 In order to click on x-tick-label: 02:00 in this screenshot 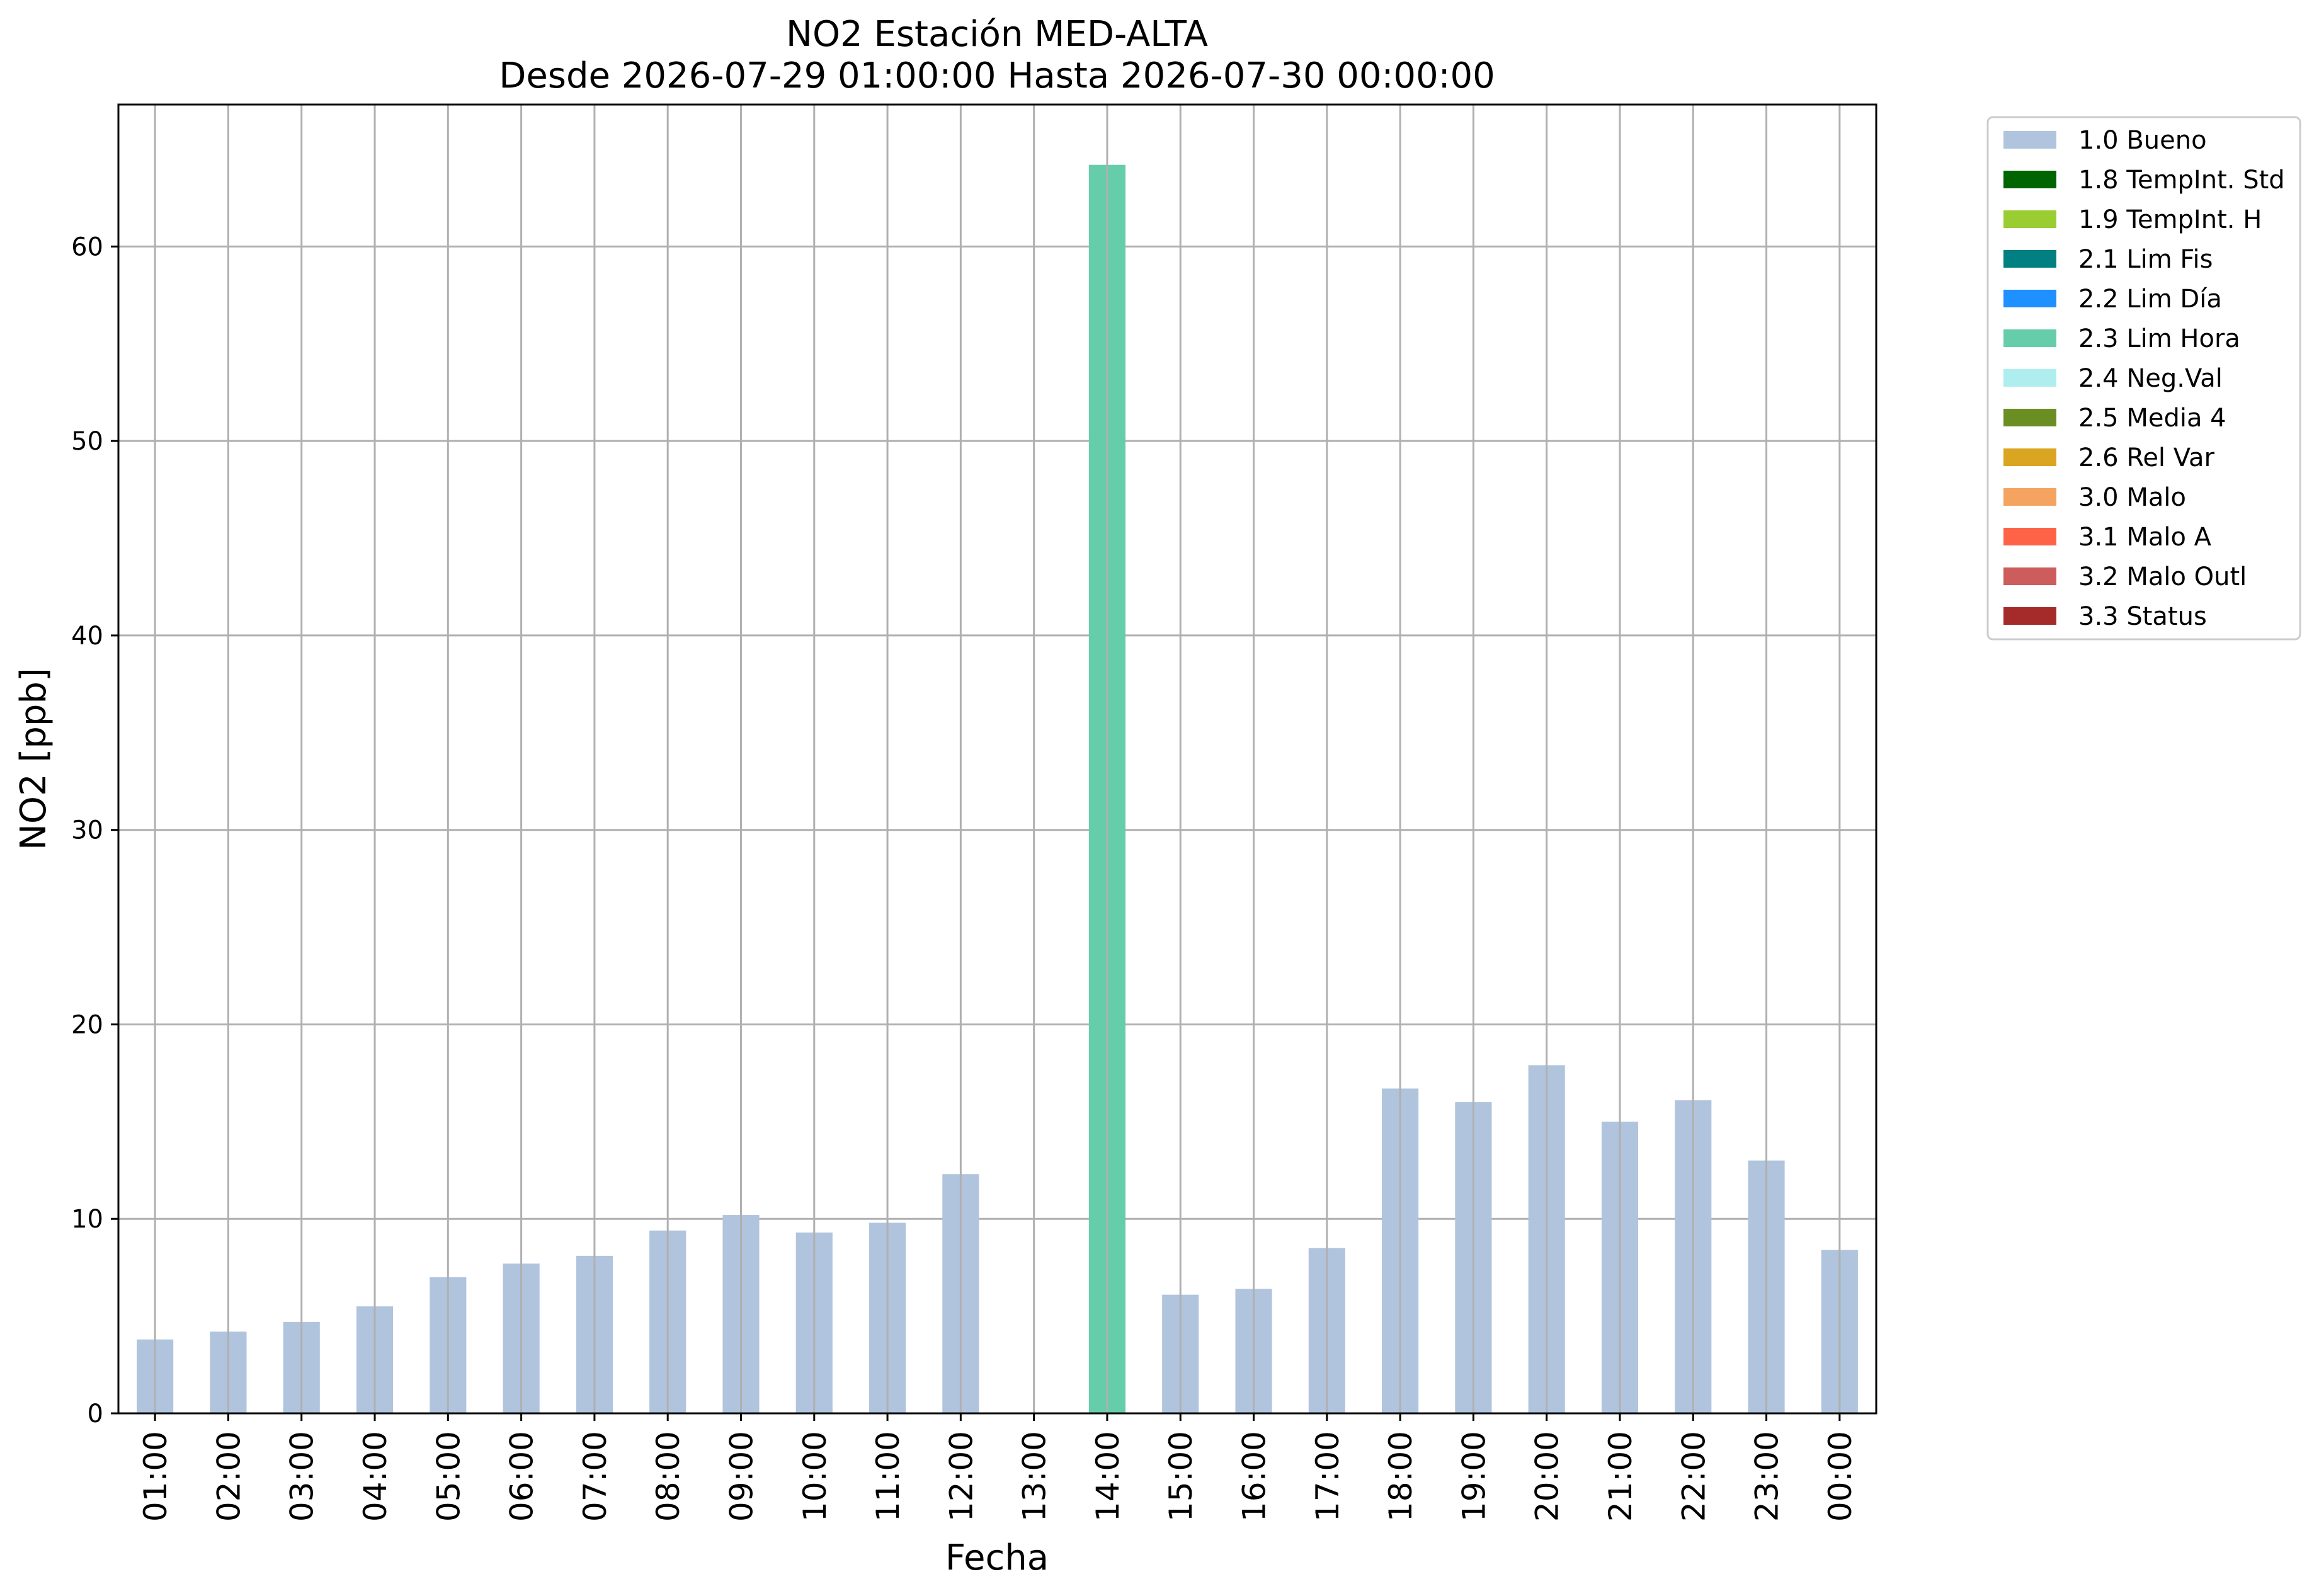, I will do `click(228, 1476)`.